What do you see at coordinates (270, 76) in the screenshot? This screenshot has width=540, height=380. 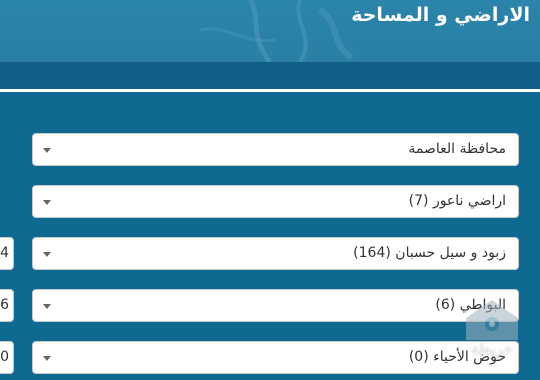 I see `header-divider-band` at bounding box center [270, 76].